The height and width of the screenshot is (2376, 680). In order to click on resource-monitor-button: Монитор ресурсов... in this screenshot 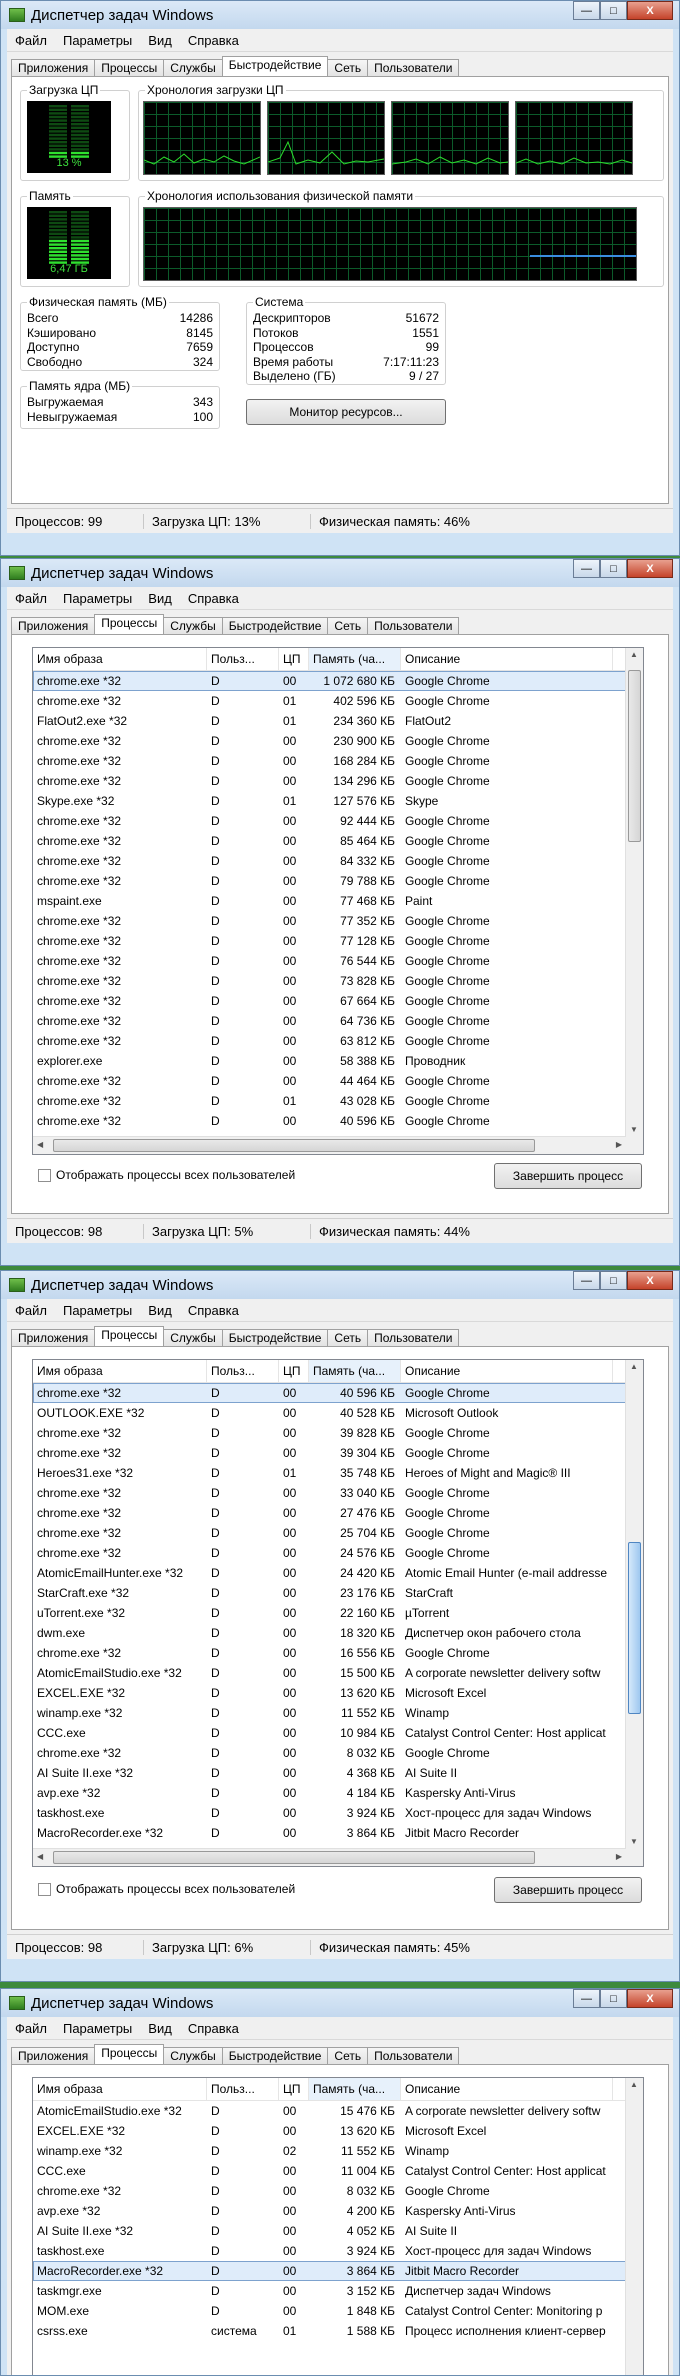, I will do `click(346, 412)`.